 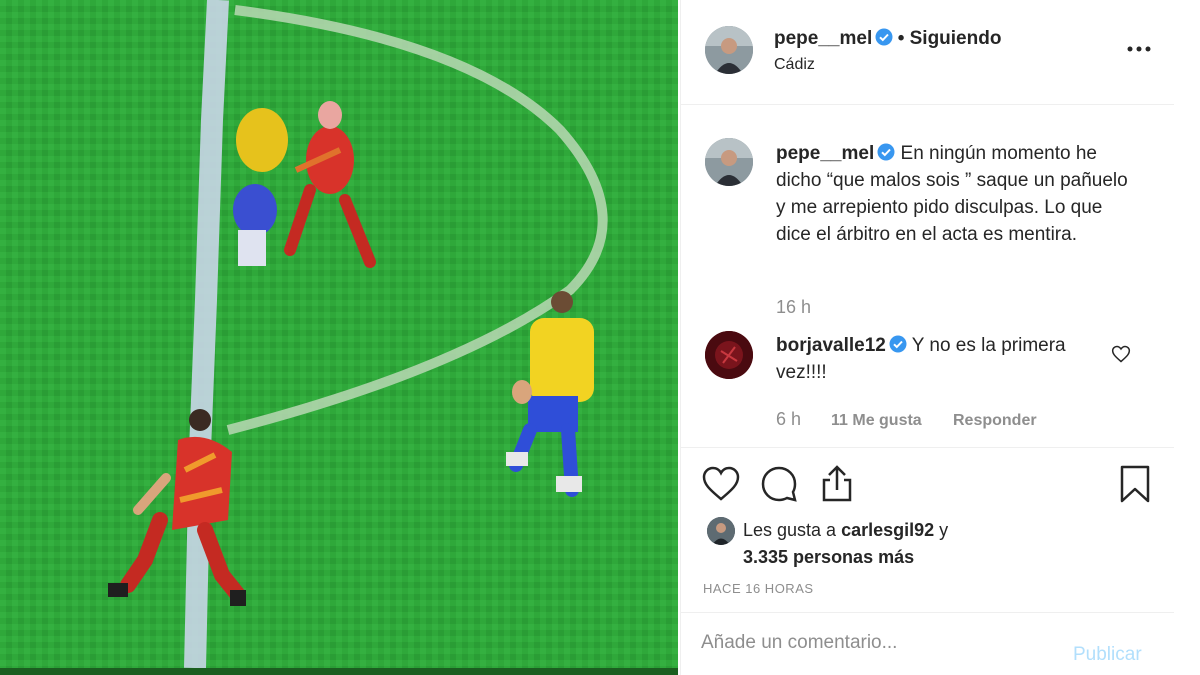 I want to click on commenter-avatar, so click(x=729, y=355).